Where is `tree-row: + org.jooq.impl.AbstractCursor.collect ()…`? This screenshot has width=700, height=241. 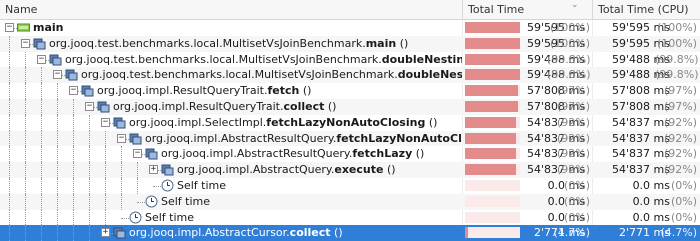
tree-row: + org.jooq.impl.AbstractCursor.collect ()… is located at coordinates (350, 233).